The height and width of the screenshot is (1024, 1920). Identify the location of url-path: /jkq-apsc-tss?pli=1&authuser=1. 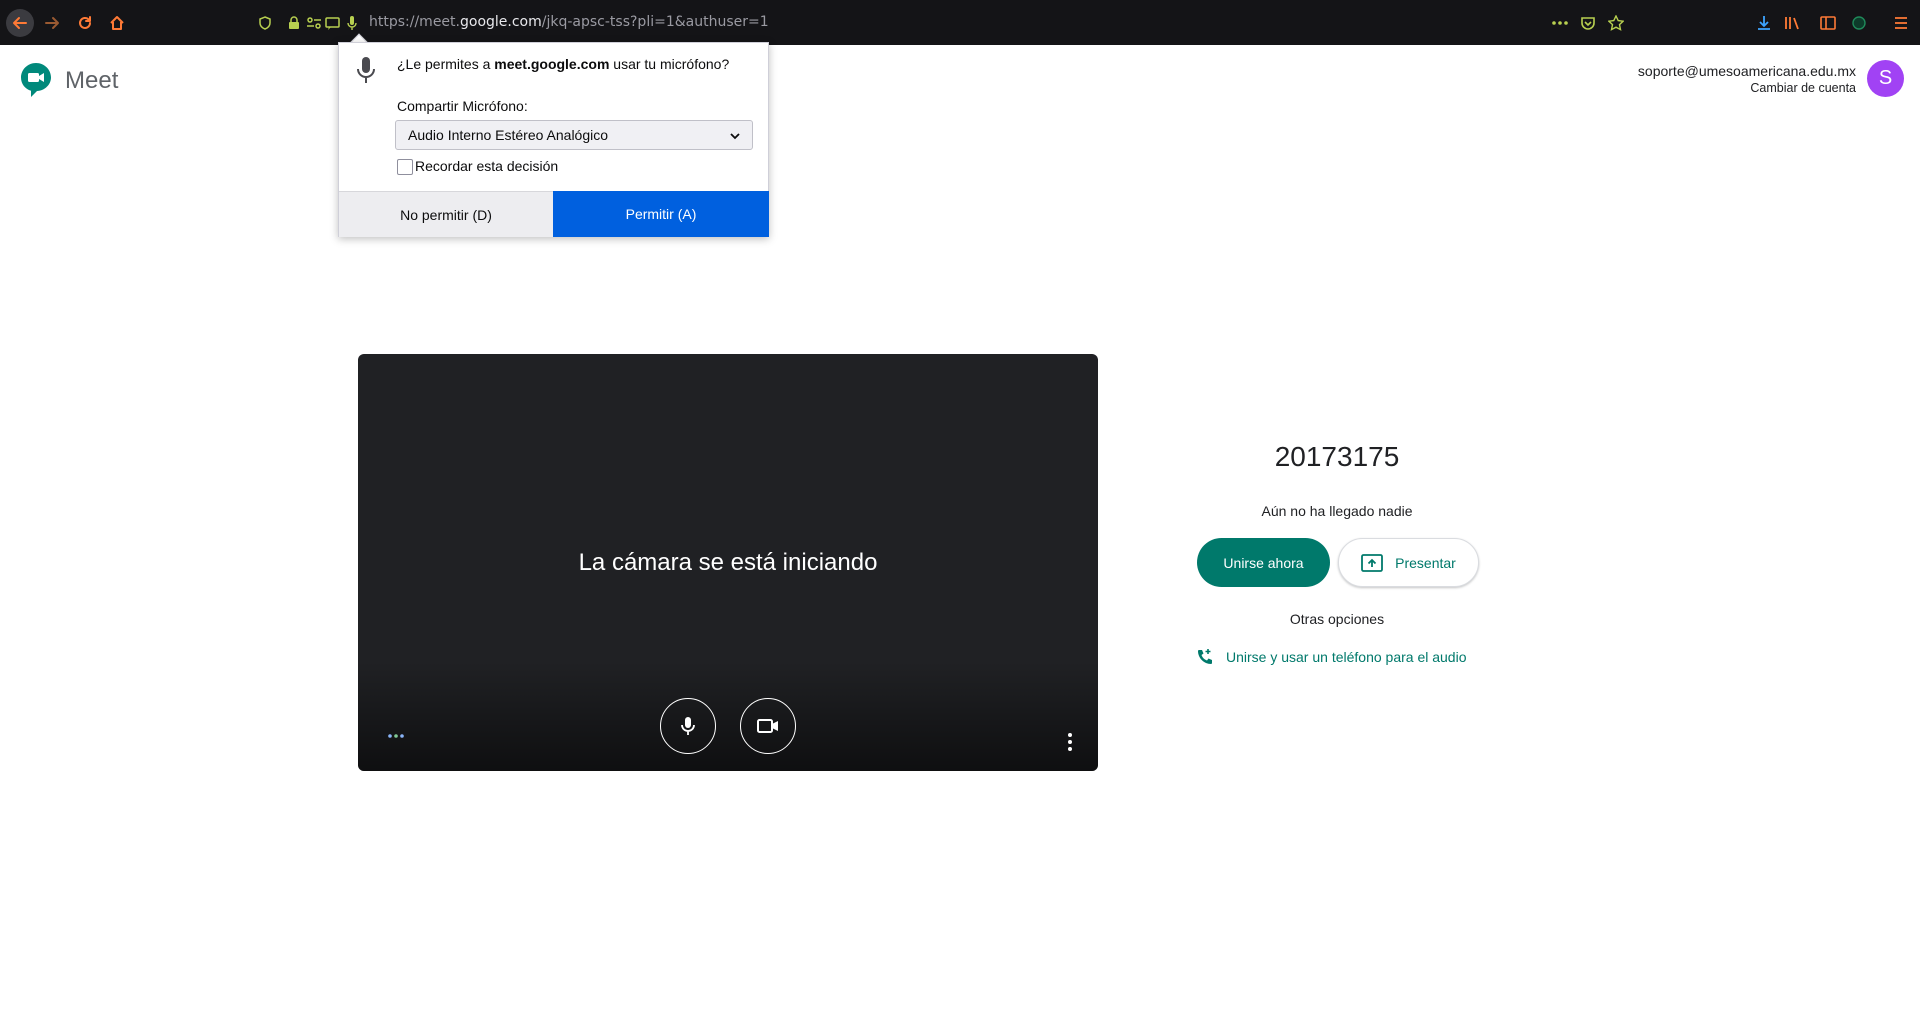
(655, 22).